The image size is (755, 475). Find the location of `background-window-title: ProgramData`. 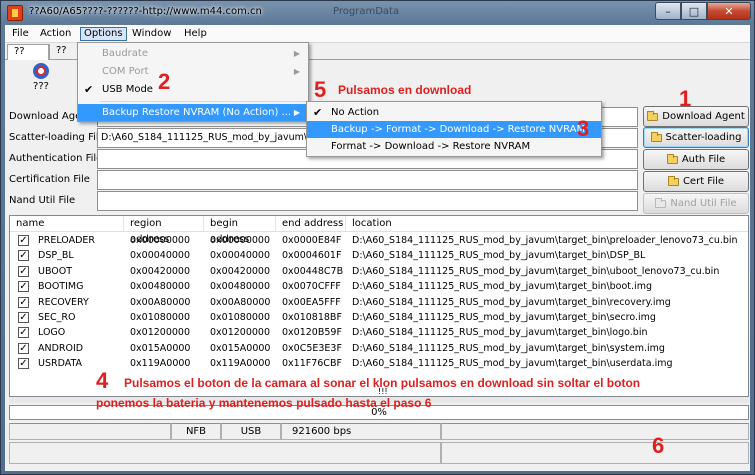

background-window-title: ProgramData is located at coordinates (366, 11).